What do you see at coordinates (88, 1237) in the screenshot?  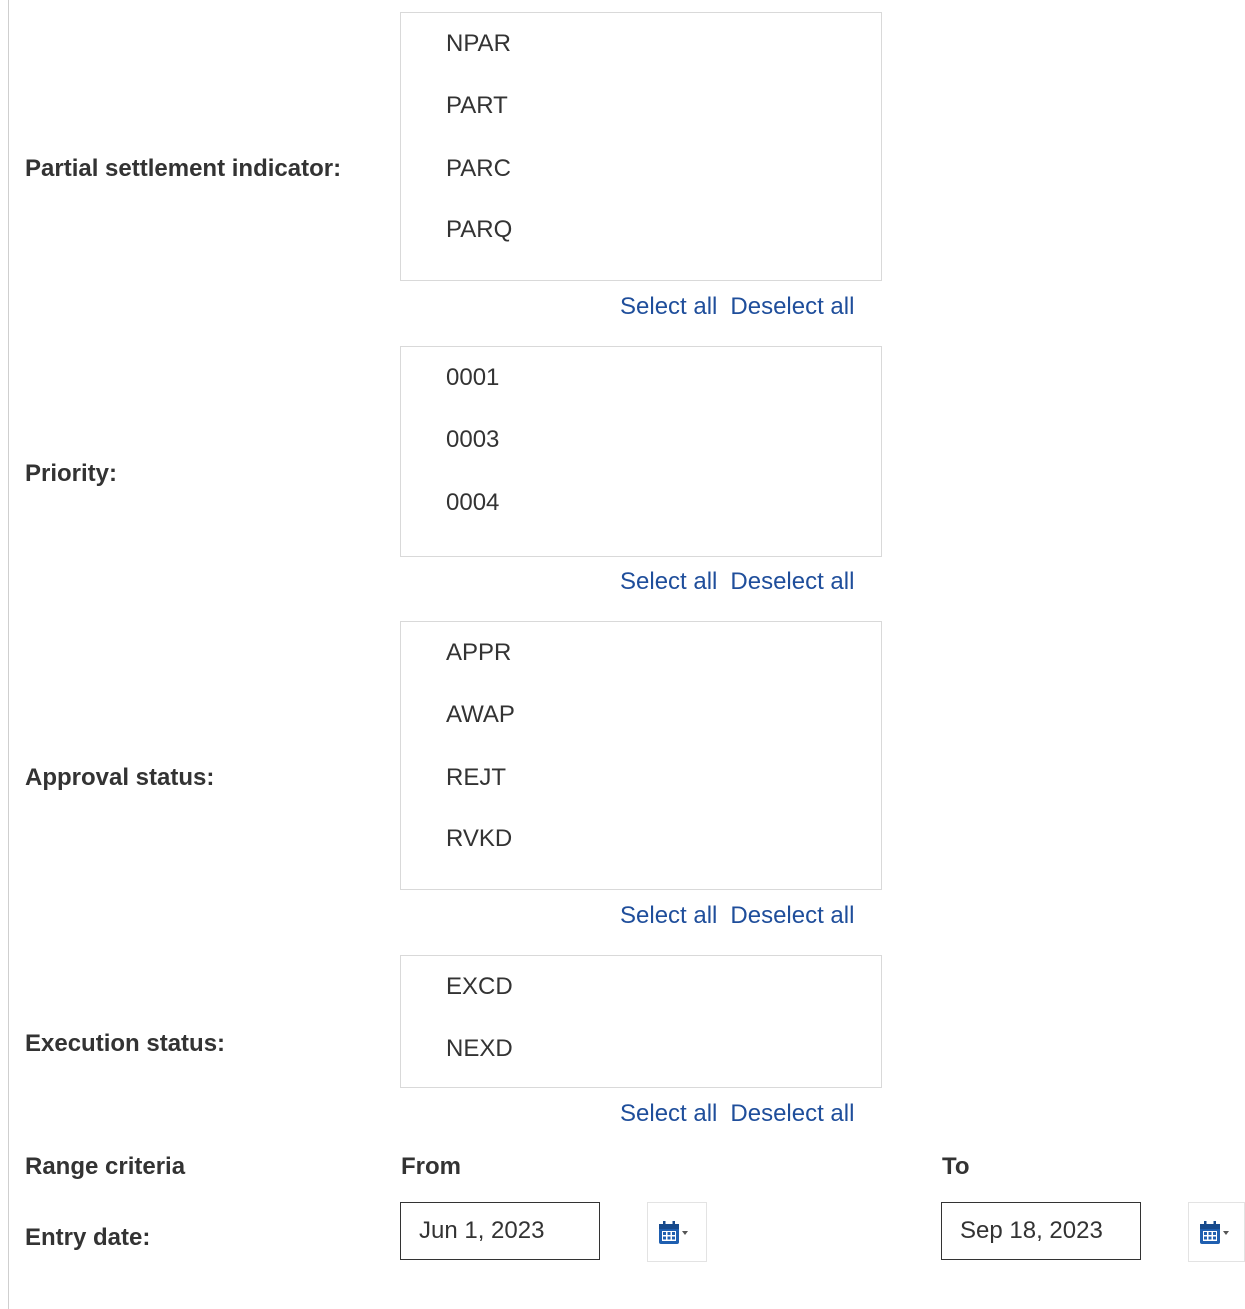 I see `entry-date-label: Entry date:` at bounding box center [88, 1237].